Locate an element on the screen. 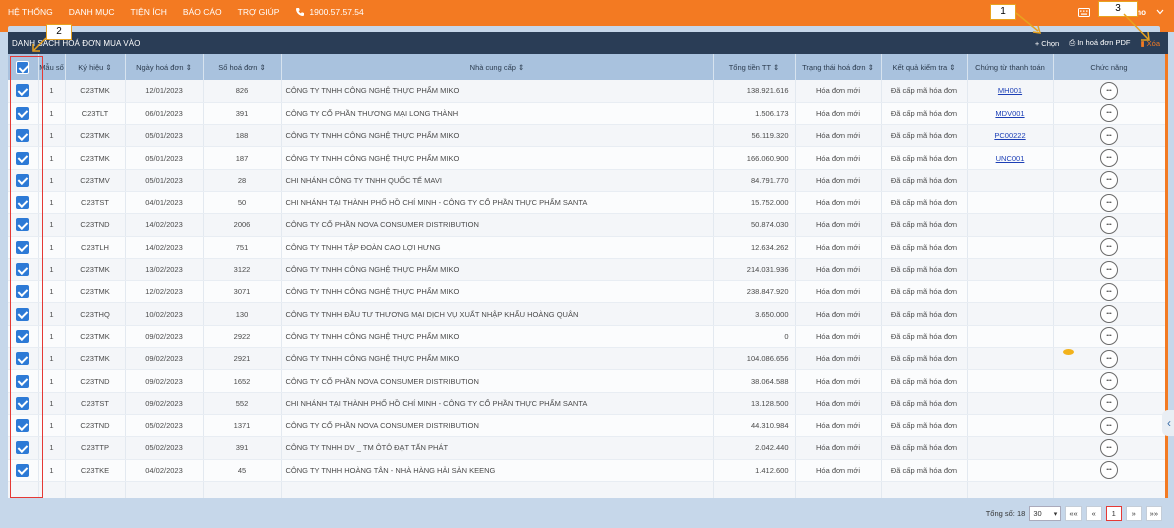 The height and width of the screenshot is (528, 1174). side-panel-toggle: ‹ is located at coordinates (1168, 423).